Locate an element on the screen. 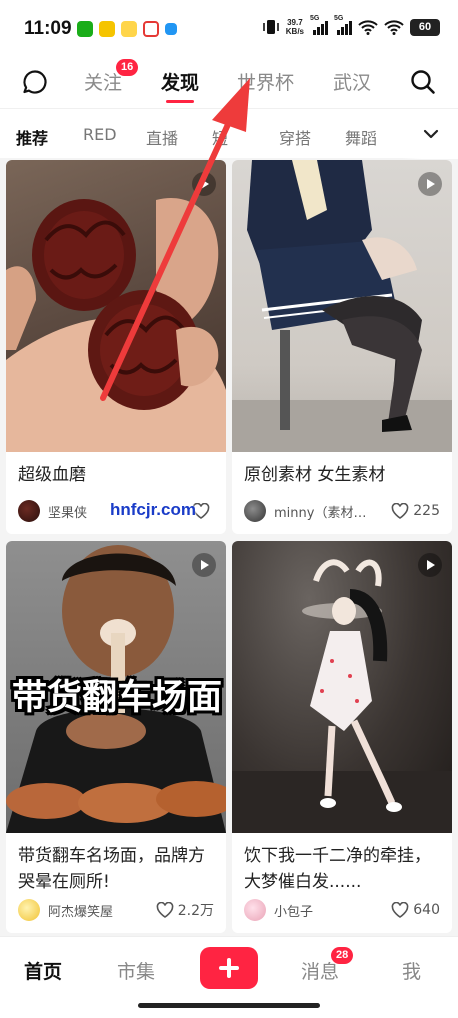 The image size is (458, 1018). status-indicators: 39.7 KB/s 5G 5G 60 is located at coordinates (351, 25).